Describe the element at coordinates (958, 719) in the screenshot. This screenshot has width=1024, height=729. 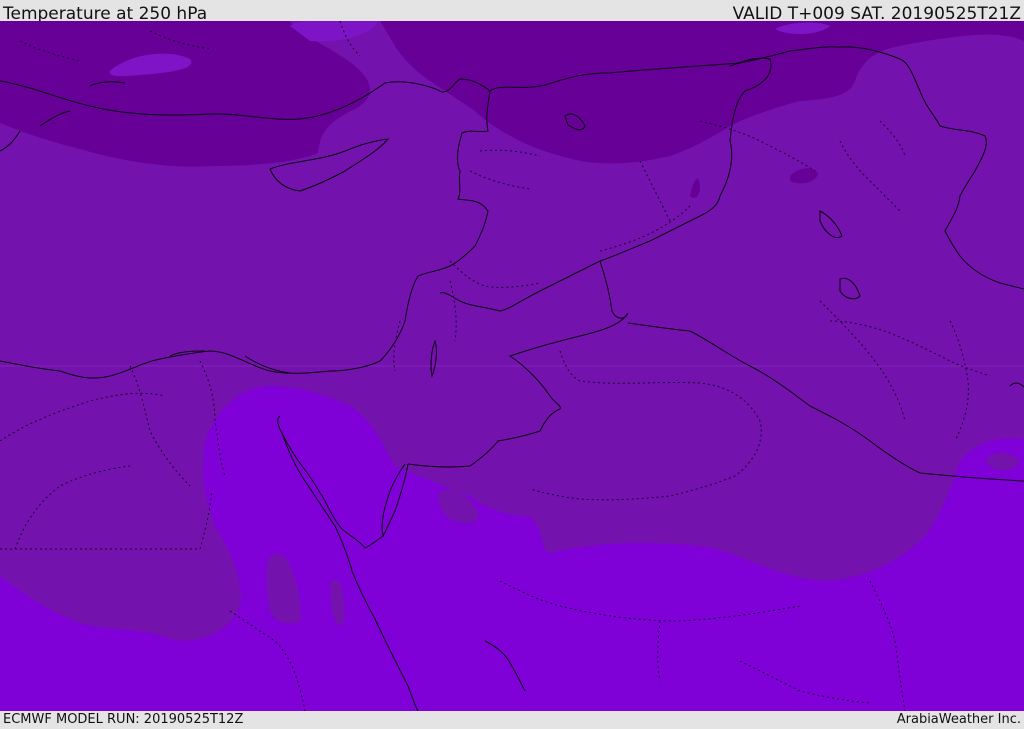
I see `credit-label: ArabiaWeather Inc.` at that location.